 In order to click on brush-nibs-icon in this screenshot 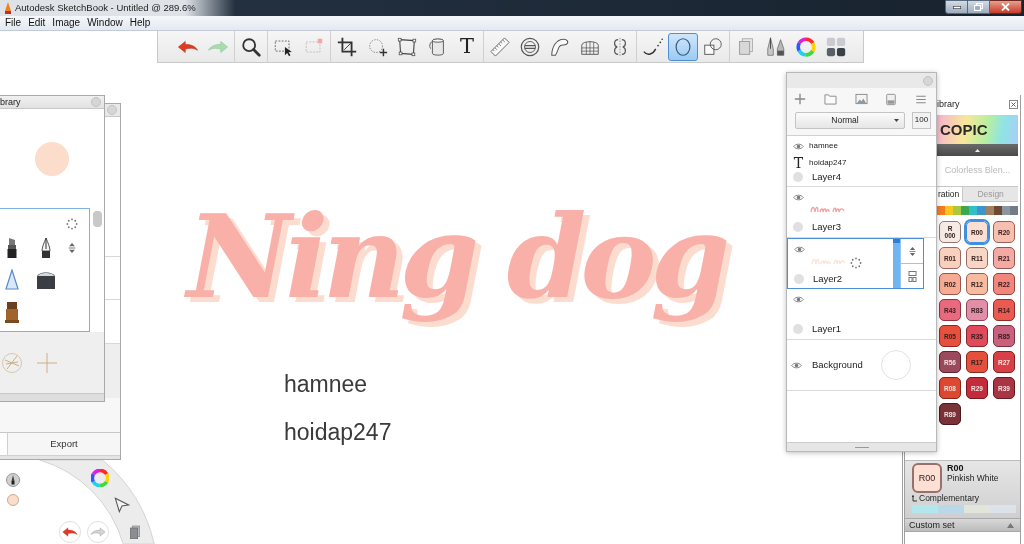, I will do `click(776, 46)`.